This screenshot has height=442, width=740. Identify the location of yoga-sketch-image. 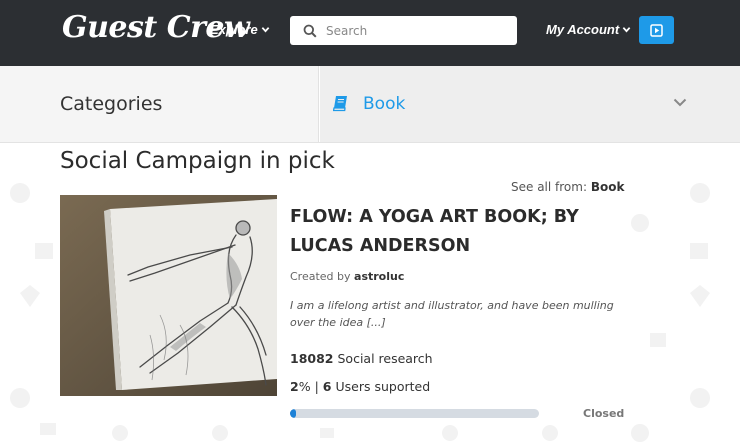
(168, 295).